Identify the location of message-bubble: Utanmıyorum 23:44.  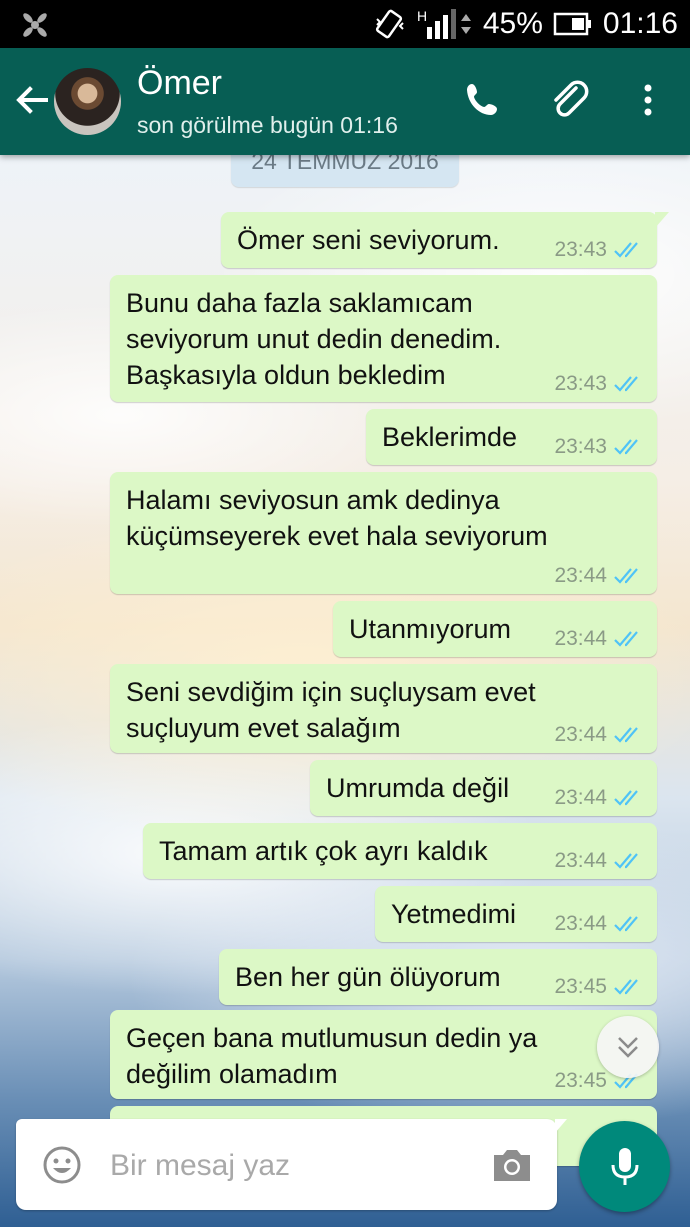
(495, 629).